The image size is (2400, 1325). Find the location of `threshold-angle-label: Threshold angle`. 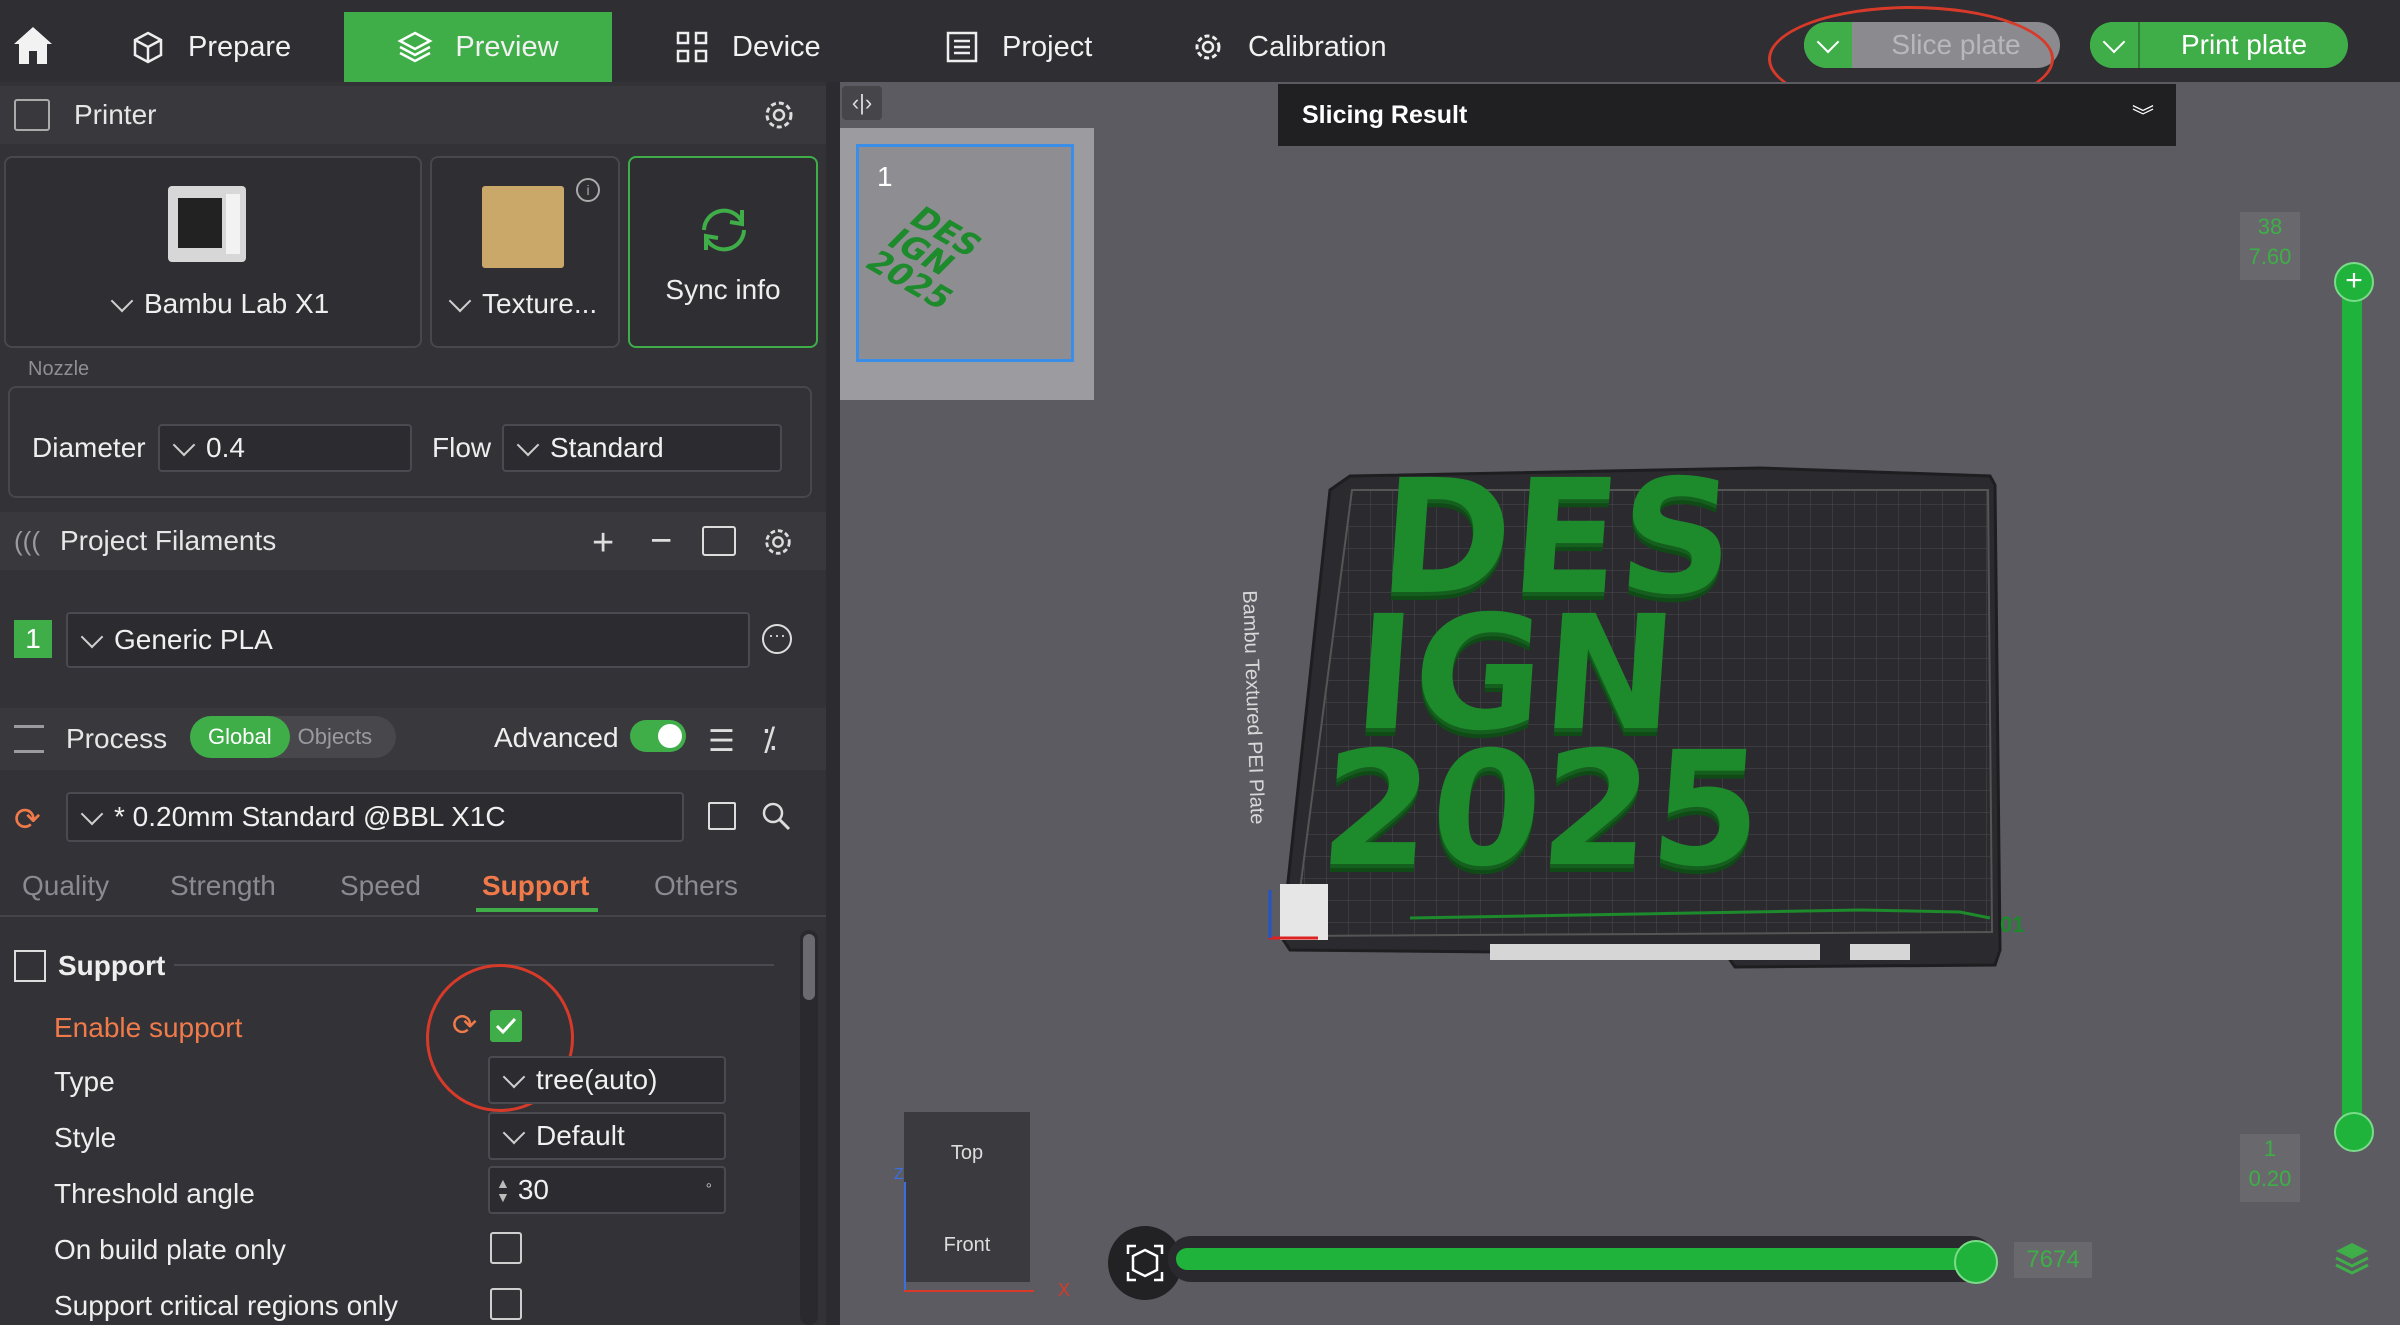

threshold-angle-label: Threshold angle is located at coordinates (154, 1193).